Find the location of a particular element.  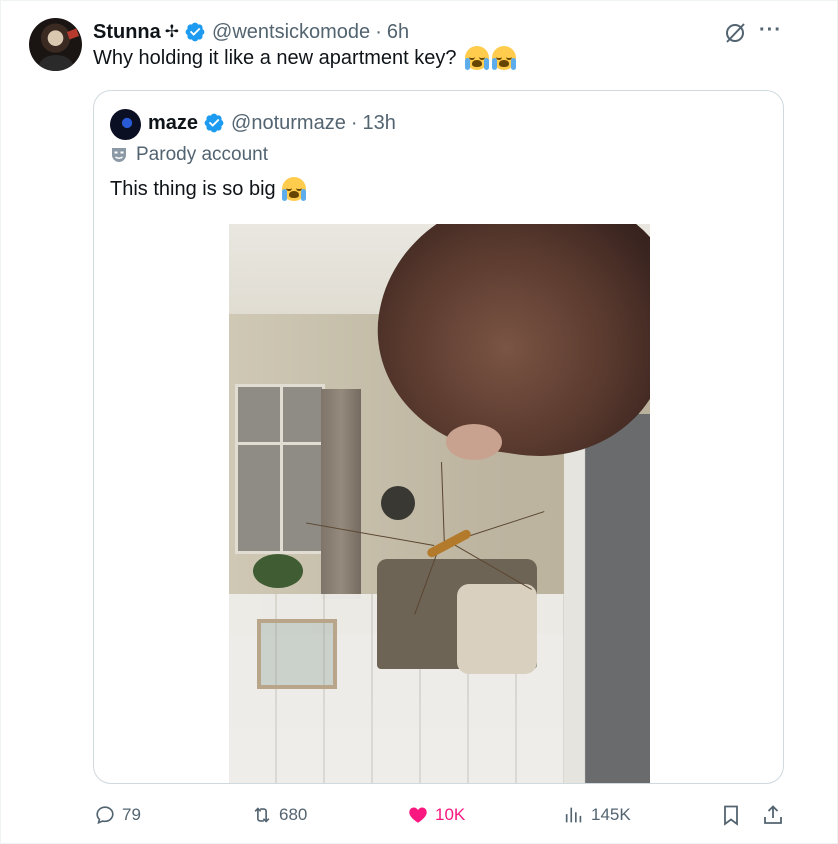

views-chart-icon is located at coordinates (573, 815).